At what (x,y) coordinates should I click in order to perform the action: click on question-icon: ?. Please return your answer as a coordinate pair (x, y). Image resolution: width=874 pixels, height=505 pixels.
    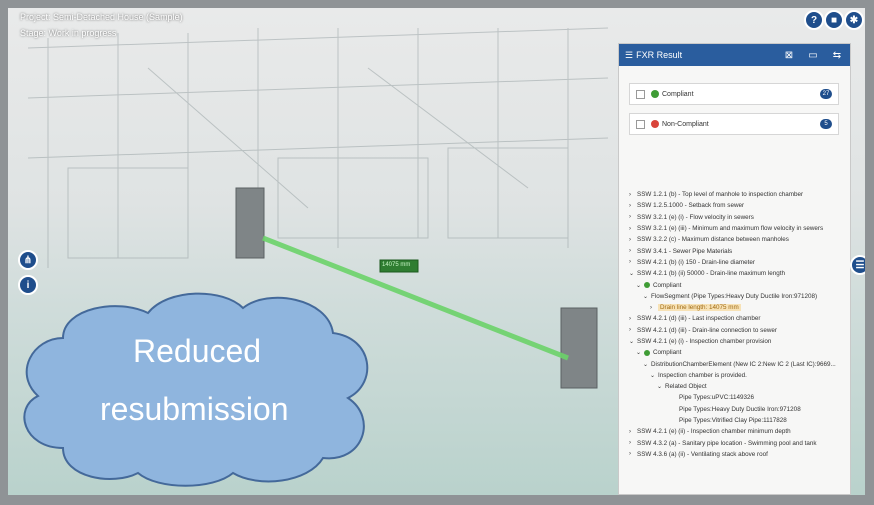
    Looking at the image, I should click on (814, 20).